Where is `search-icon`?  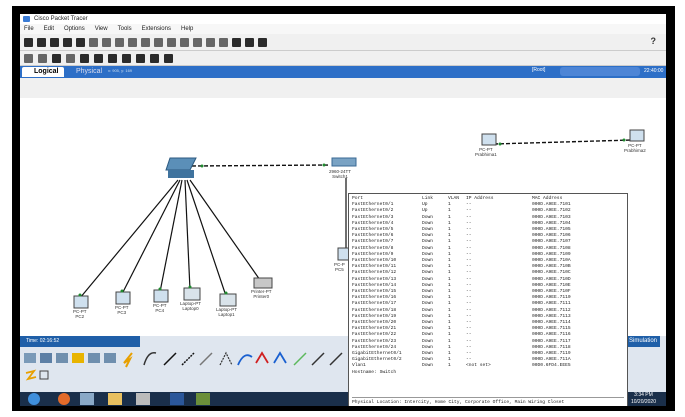 search-icon is located at coordinates (42, 58).